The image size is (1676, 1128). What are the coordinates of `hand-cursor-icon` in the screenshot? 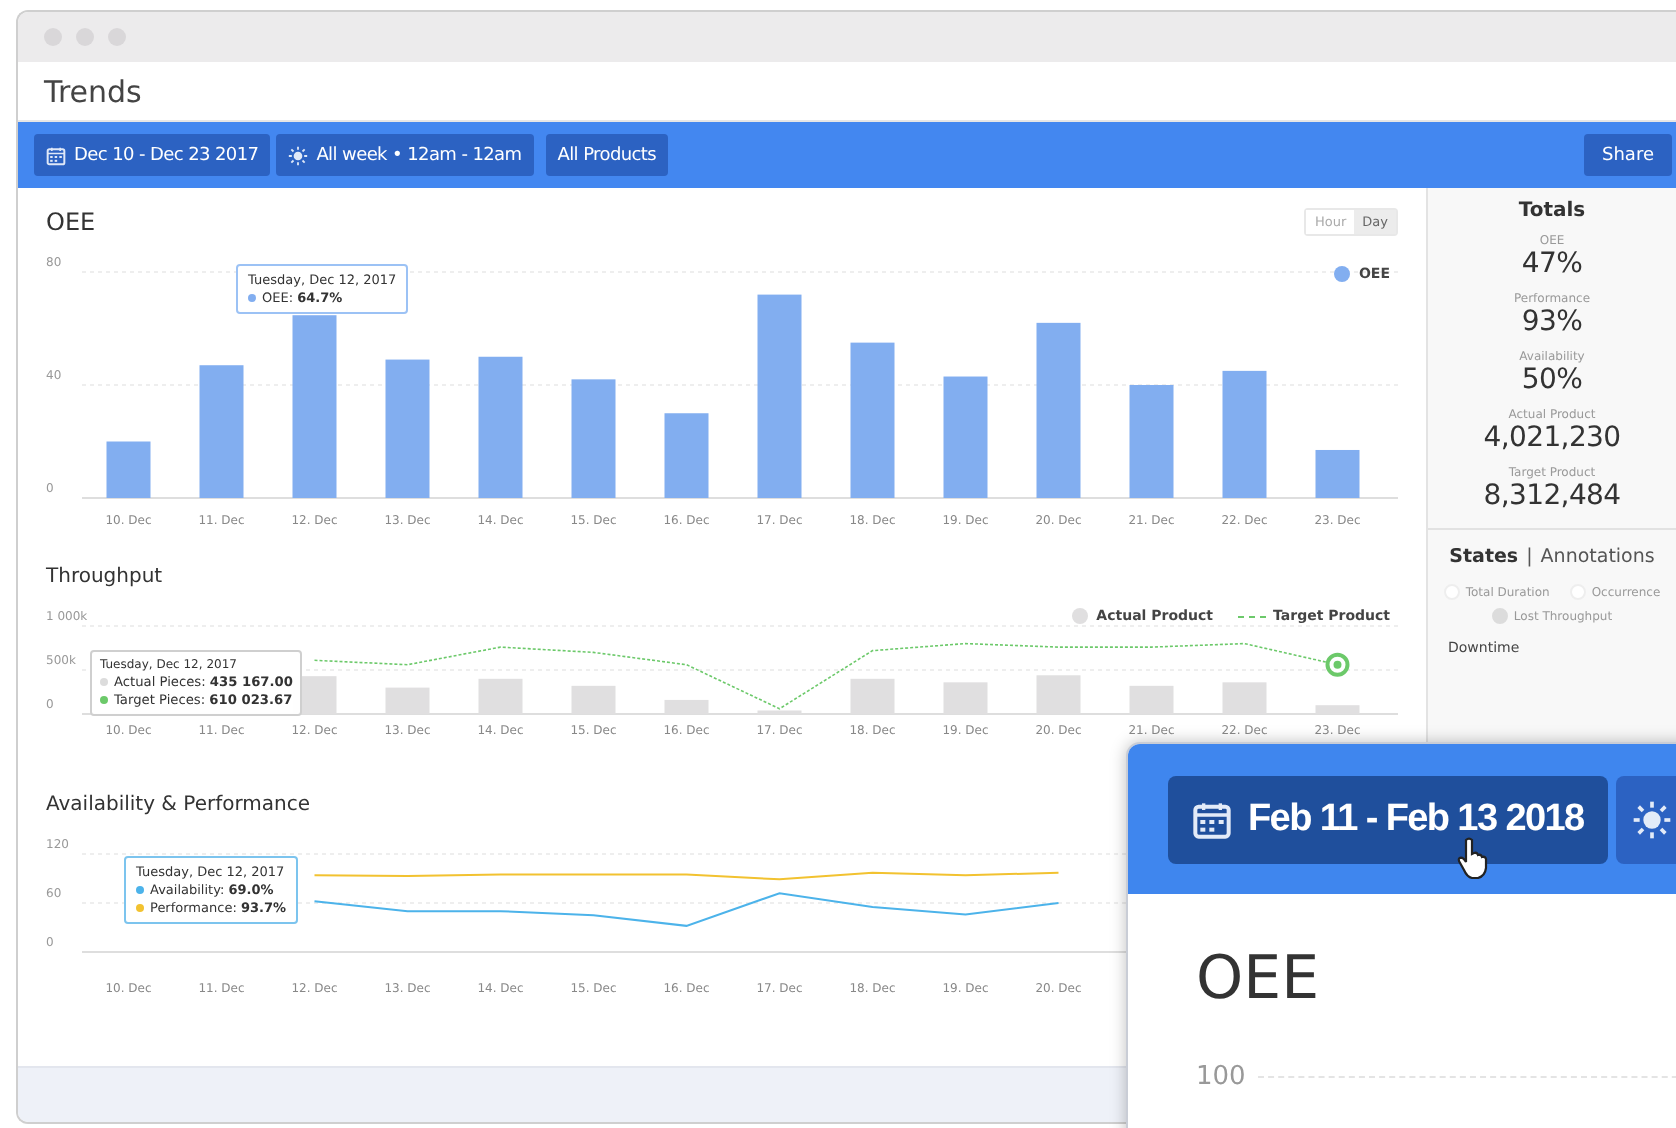 It's located at (1474, 858).